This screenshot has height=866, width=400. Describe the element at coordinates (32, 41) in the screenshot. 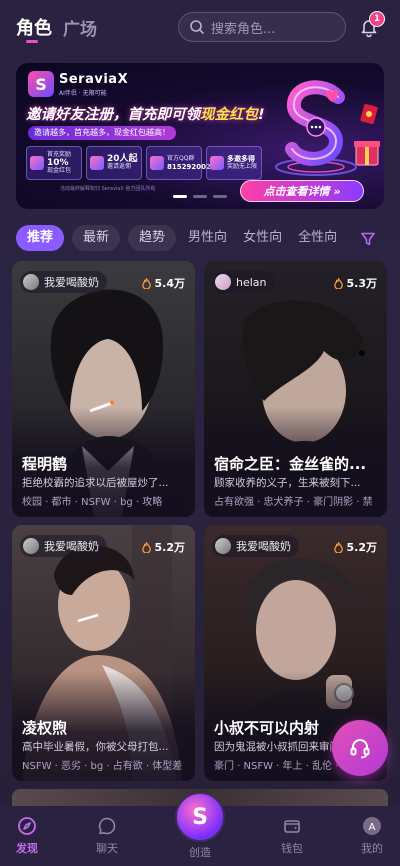

I see `tab-roles-indicator` at that location.